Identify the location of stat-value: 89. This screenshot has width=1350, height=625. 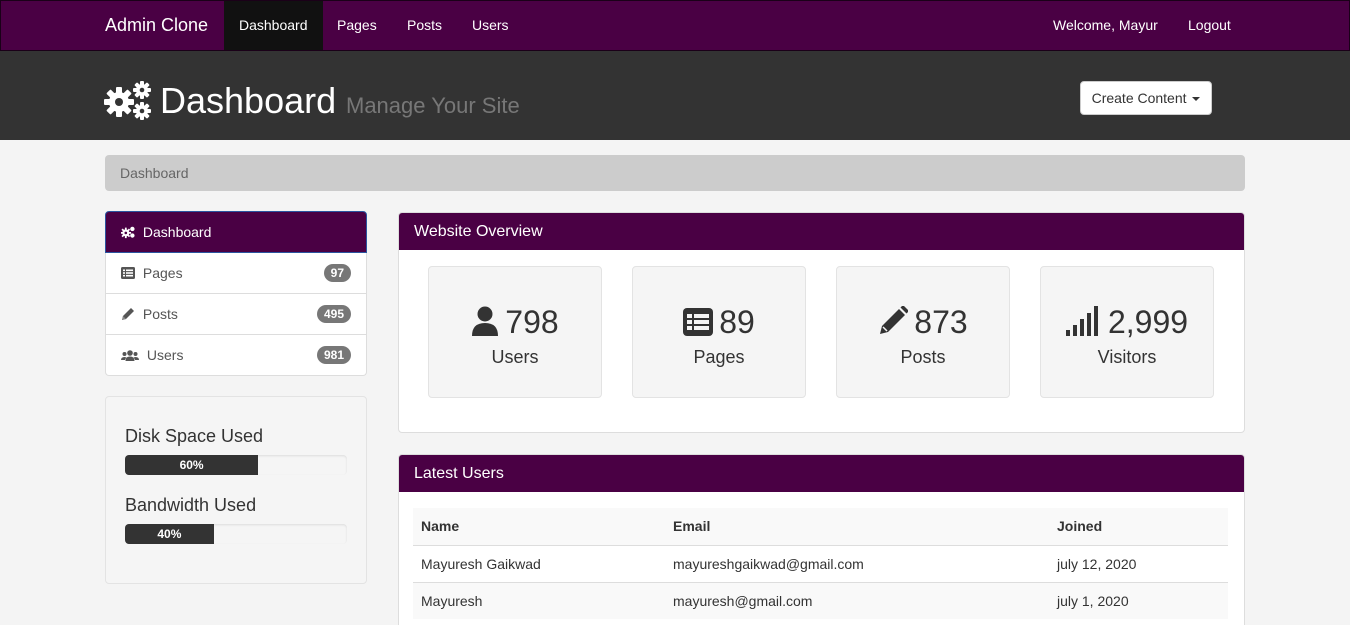
(737, 322).